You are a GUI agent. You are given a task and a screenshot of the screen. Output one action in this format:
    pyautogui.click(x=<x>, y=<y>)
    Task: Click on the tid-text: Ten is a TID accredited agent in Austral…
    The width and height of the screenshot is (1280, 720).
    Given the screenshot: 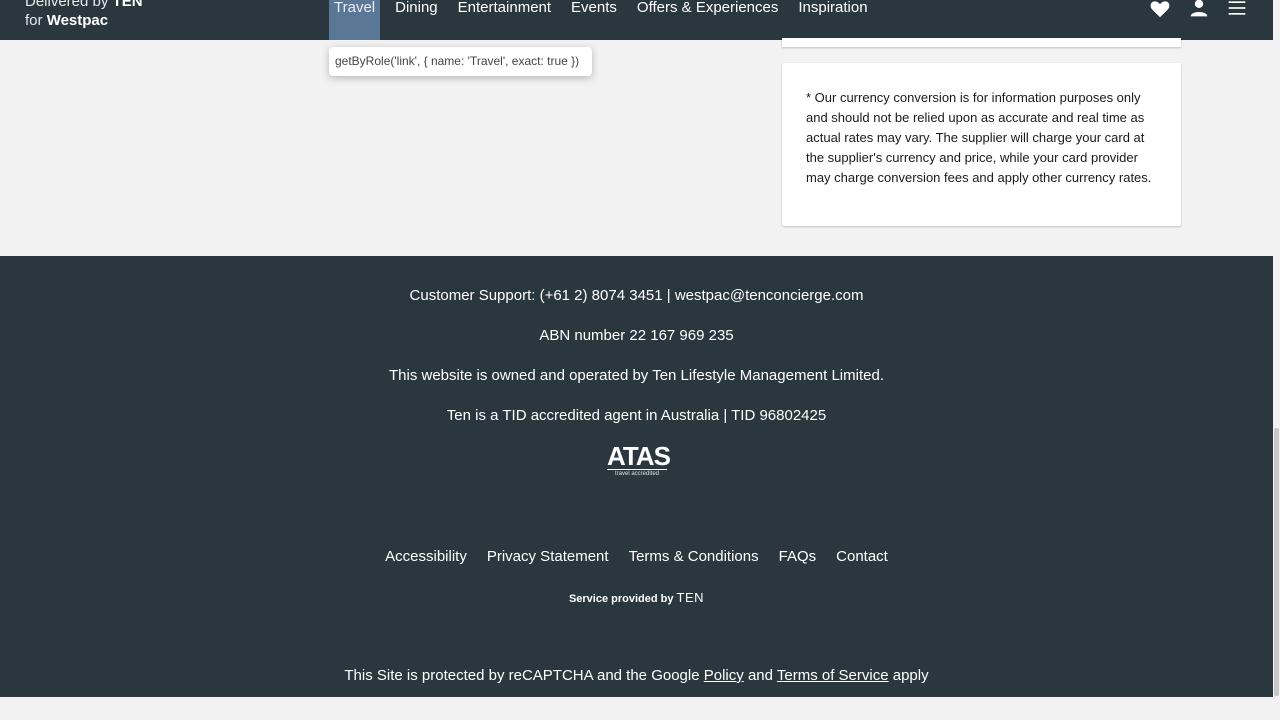 What is the action you would take?
    pyautogui.click(x=636, y=415)
    